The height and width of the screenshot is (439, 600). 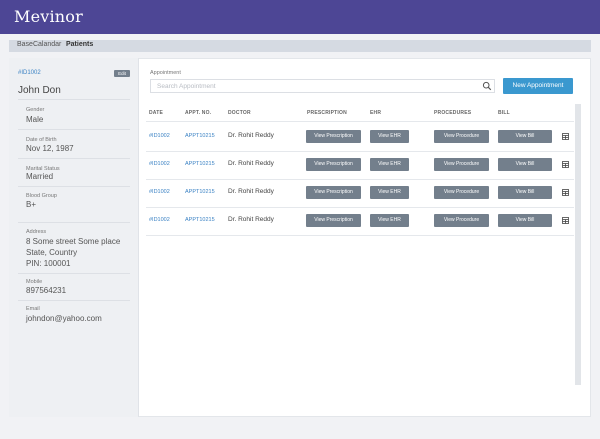 I want to click on edit-button: Edit, so click(x=122, y=73).